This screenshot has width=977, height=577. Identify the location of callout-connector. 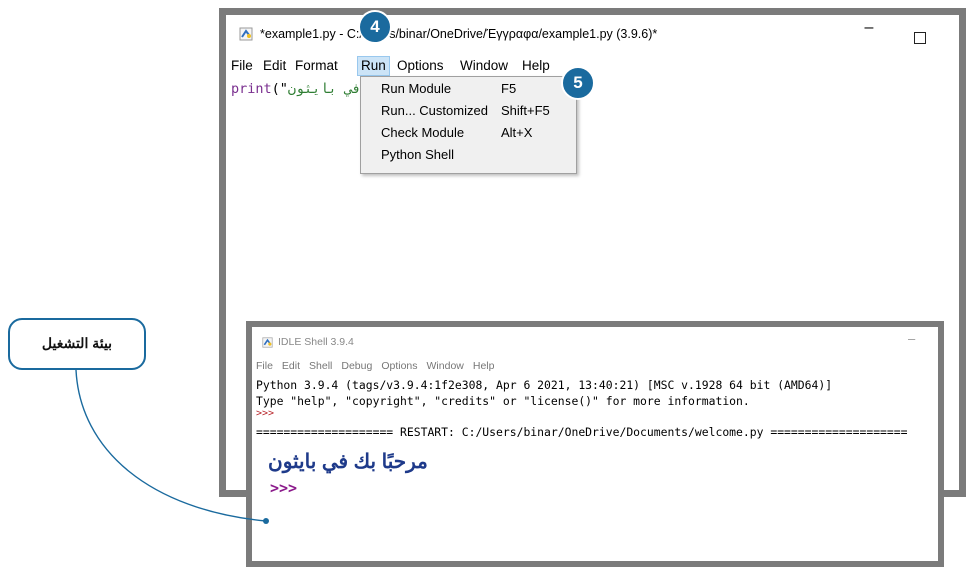
(172, 446).